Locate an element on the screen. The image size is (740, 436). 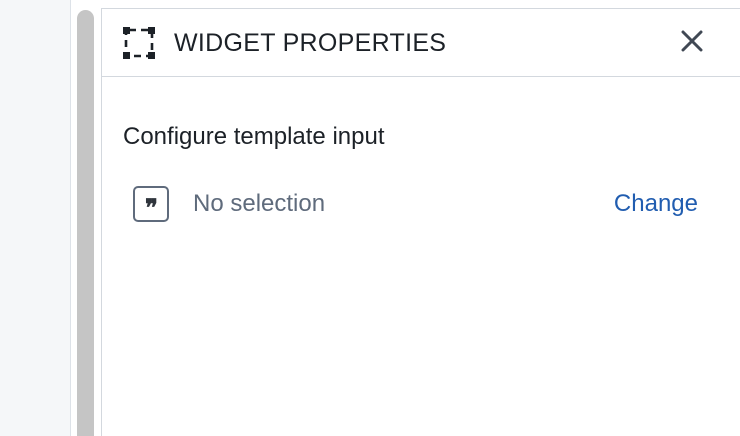
selection-value: No selection is located at coordinates (259, 203).